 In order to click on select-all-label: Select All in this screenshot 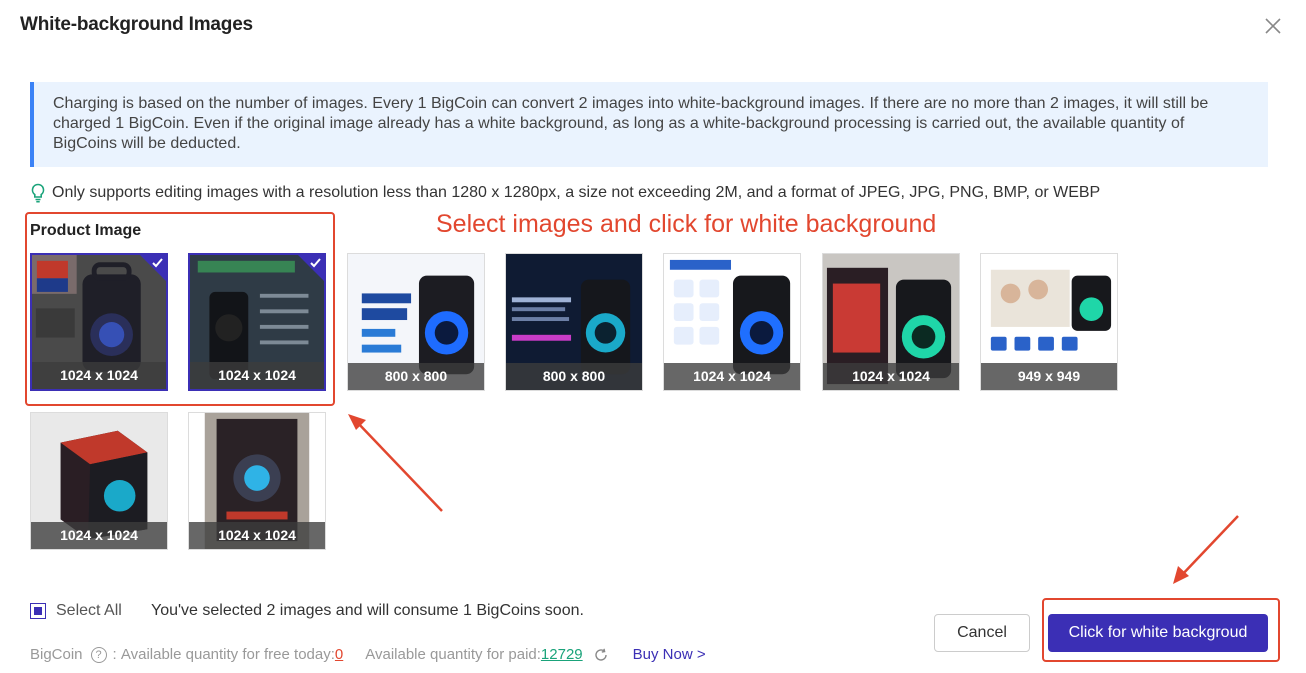, I will do `click(89, 610)`.